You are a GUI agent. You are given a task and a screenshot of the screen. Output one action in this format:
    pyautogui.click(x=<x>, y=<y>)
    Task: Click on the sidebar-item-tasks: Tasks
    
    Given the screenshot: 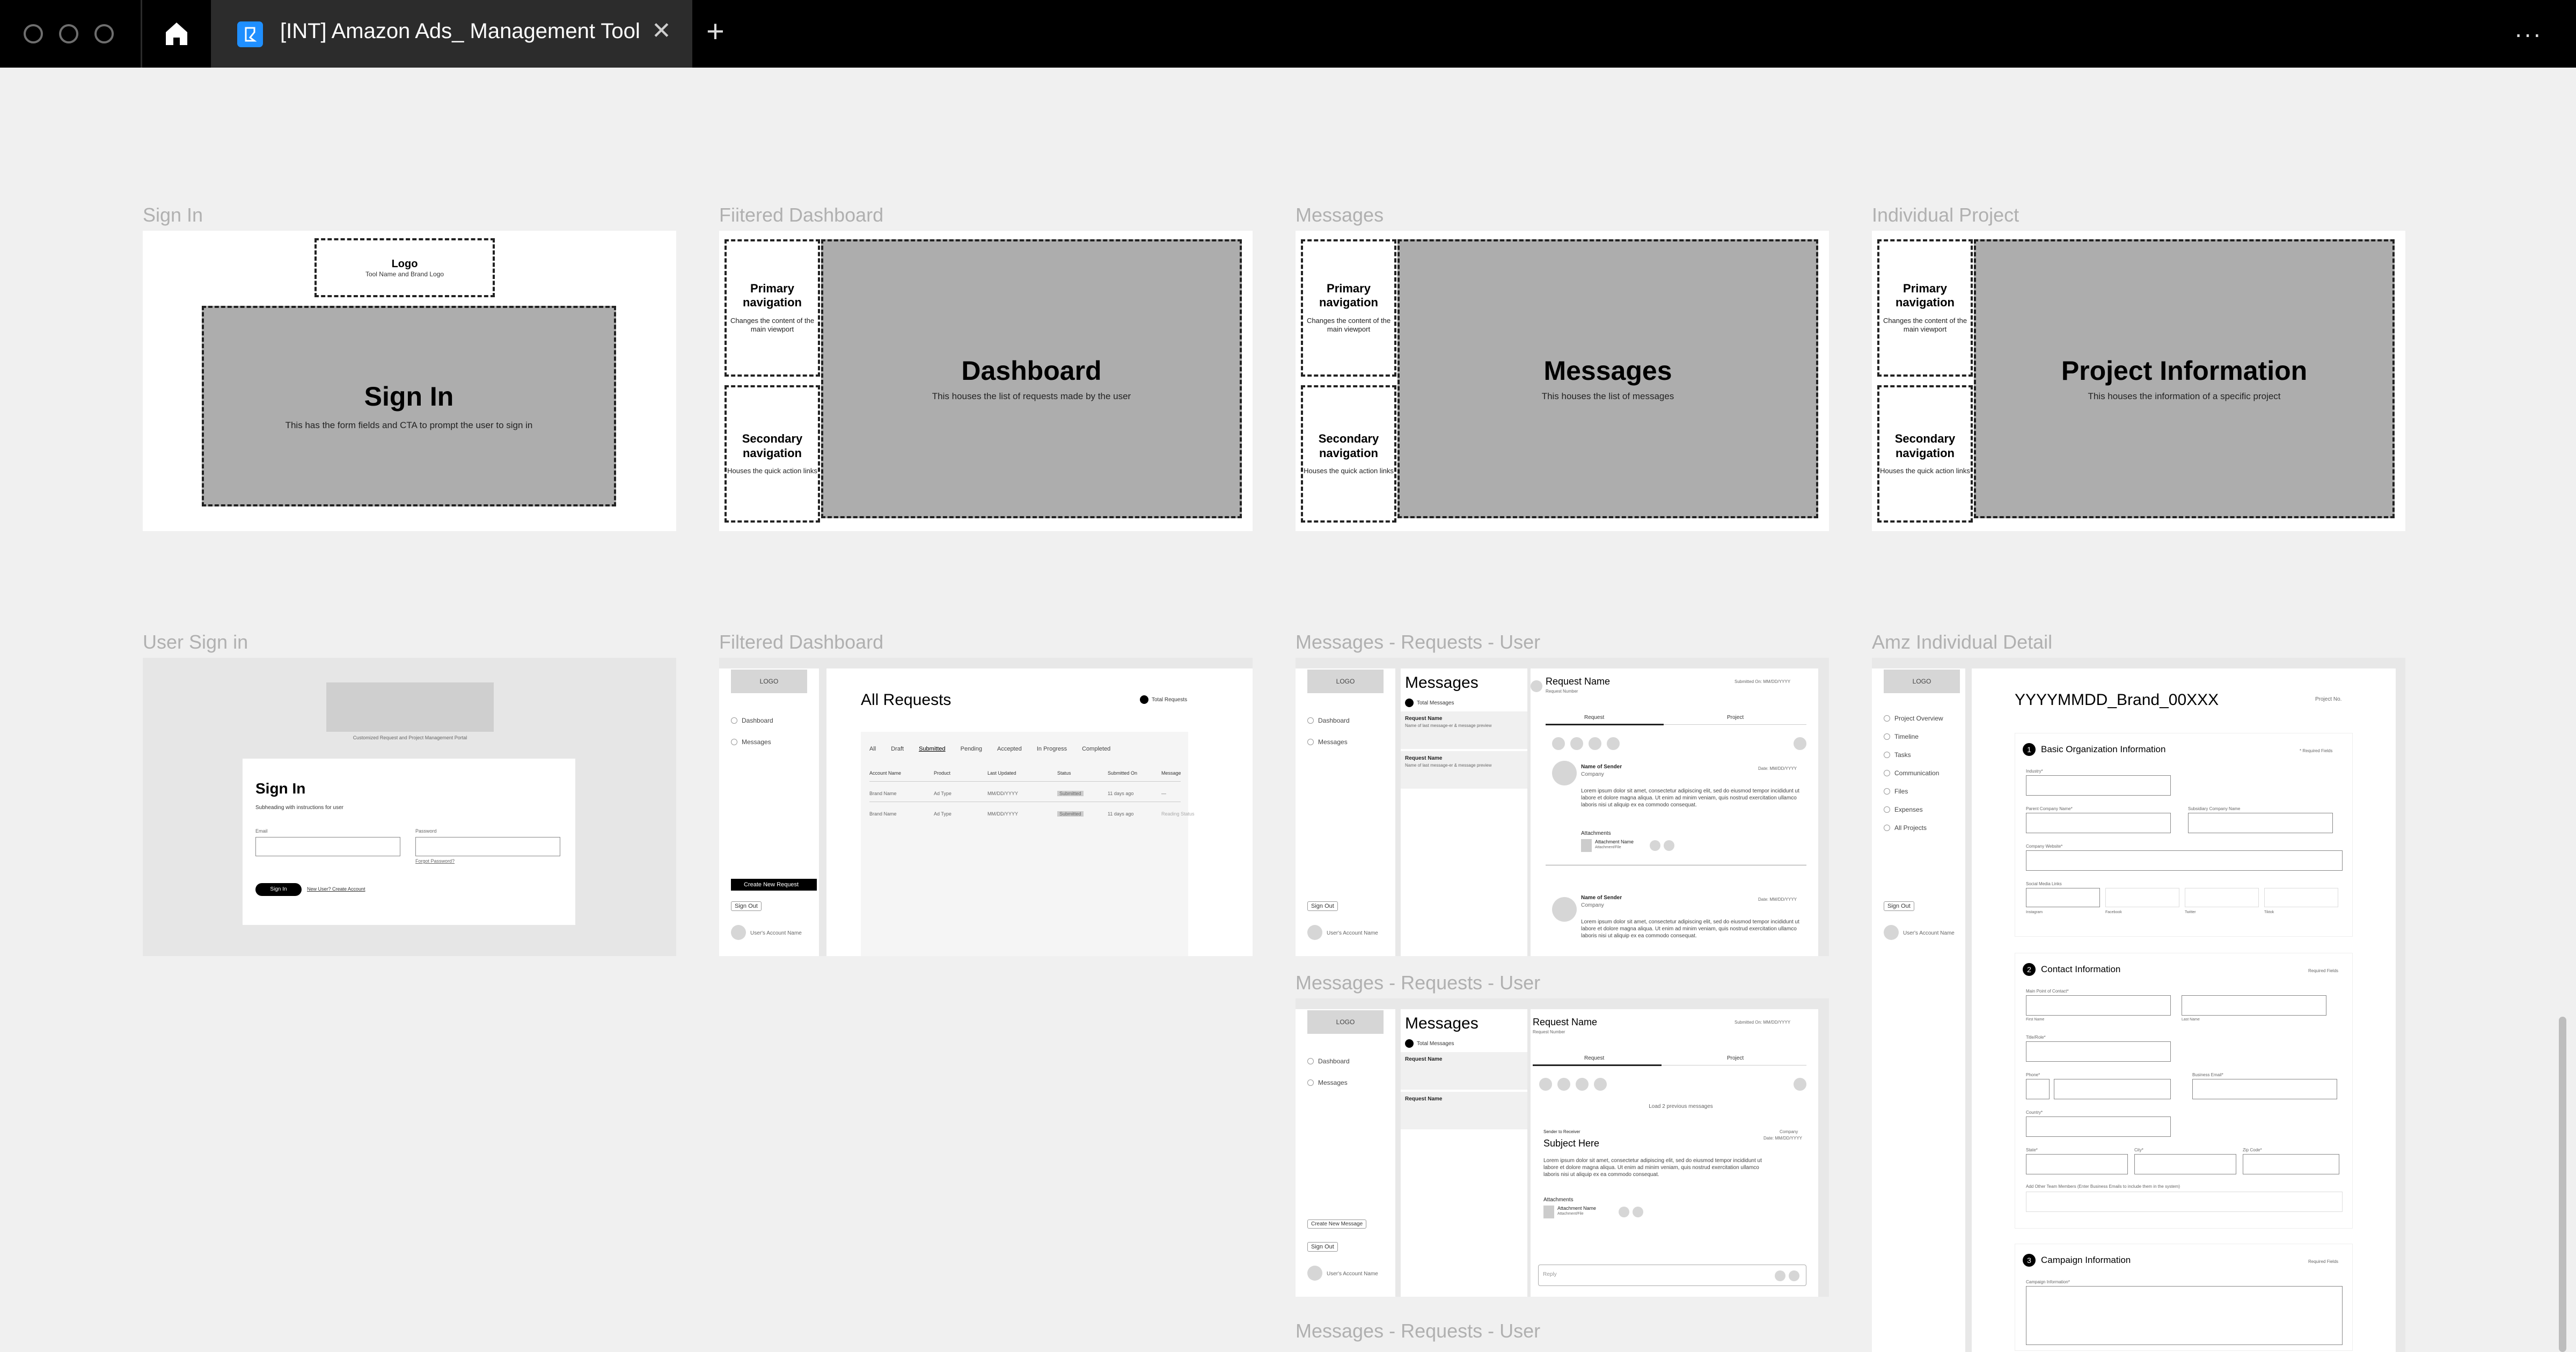 What is the action you would take?
    pyautogui.click(x=1897, y=755)
    